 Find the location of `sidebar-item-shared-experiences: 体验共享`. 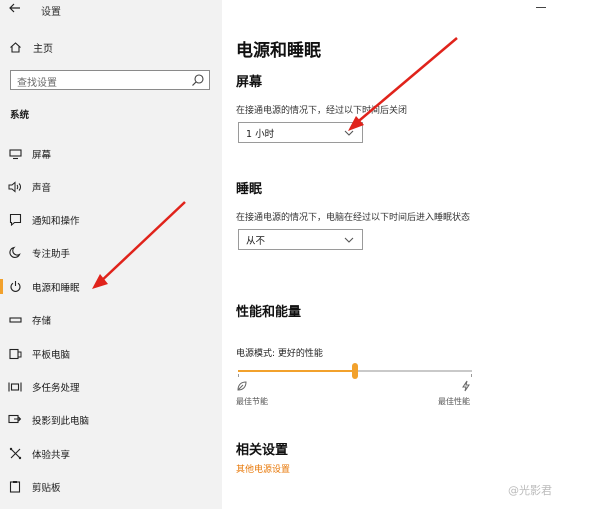

sidebar-item-shared-experiences: 体验共享 is located at coordinates (111, 453).